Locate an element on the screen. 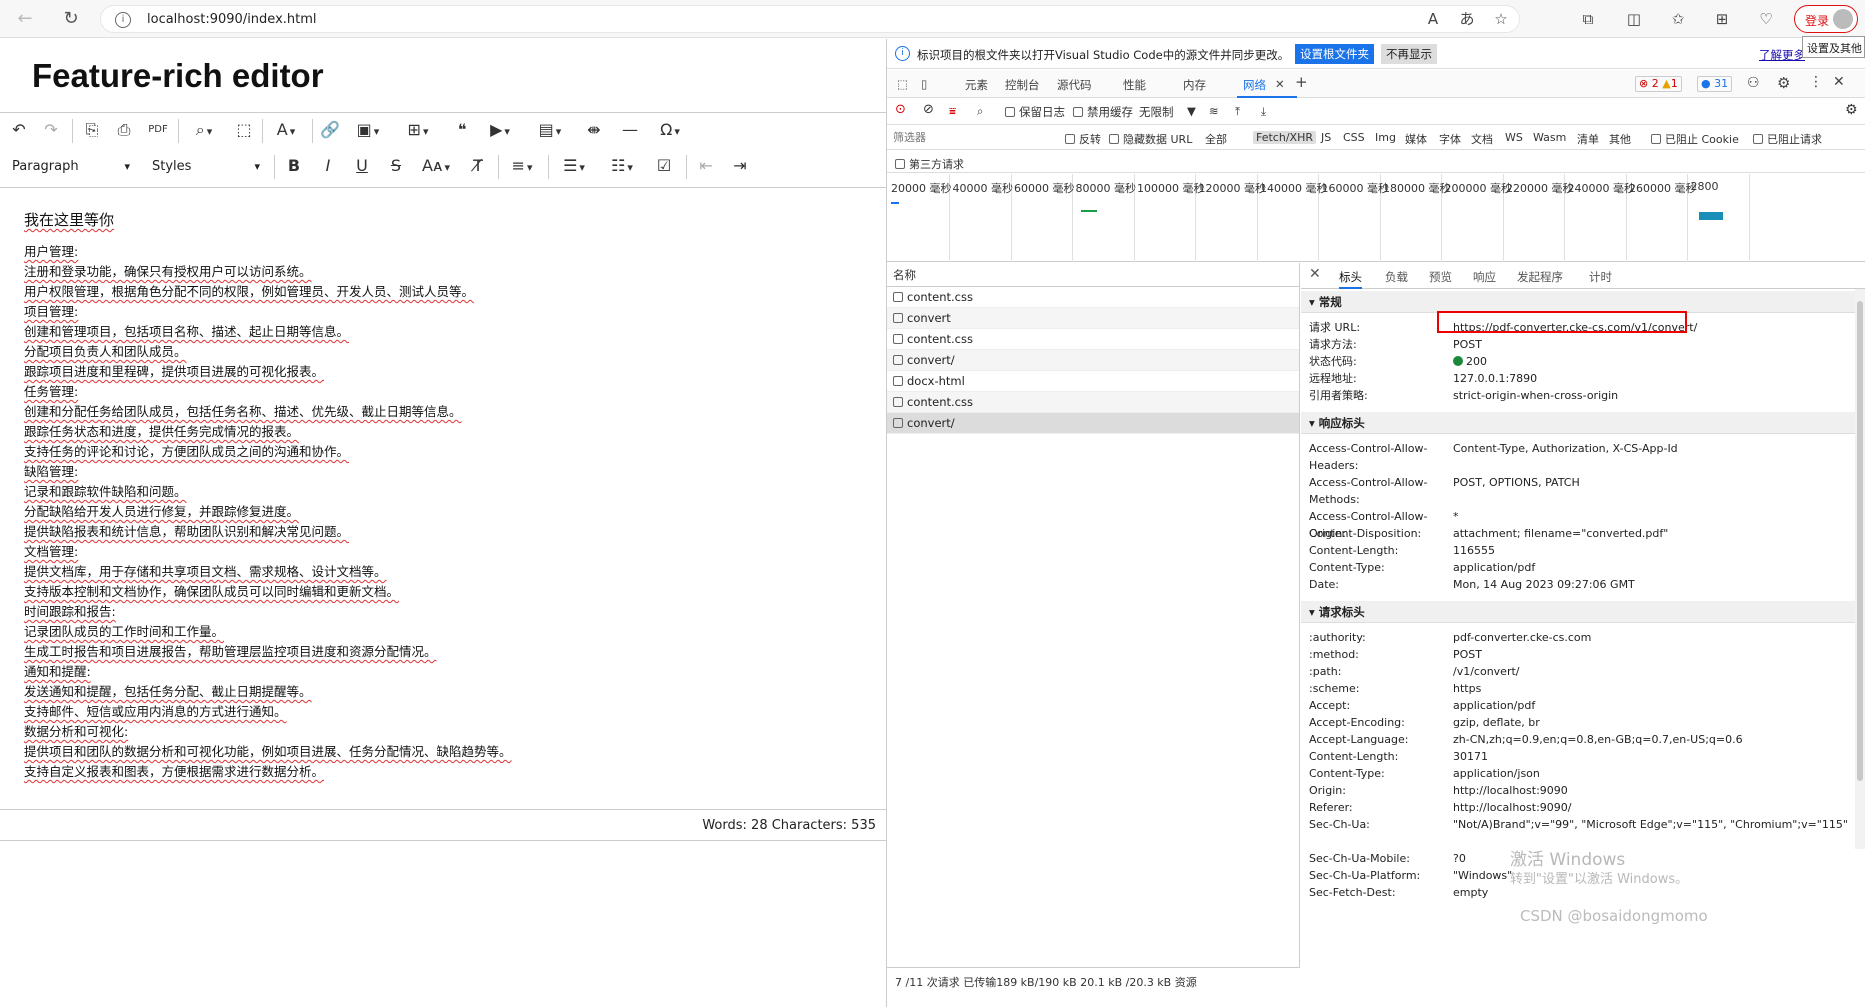 The image size is (1865, 1007). back-icon: ← is located at coordinates (25, 19).